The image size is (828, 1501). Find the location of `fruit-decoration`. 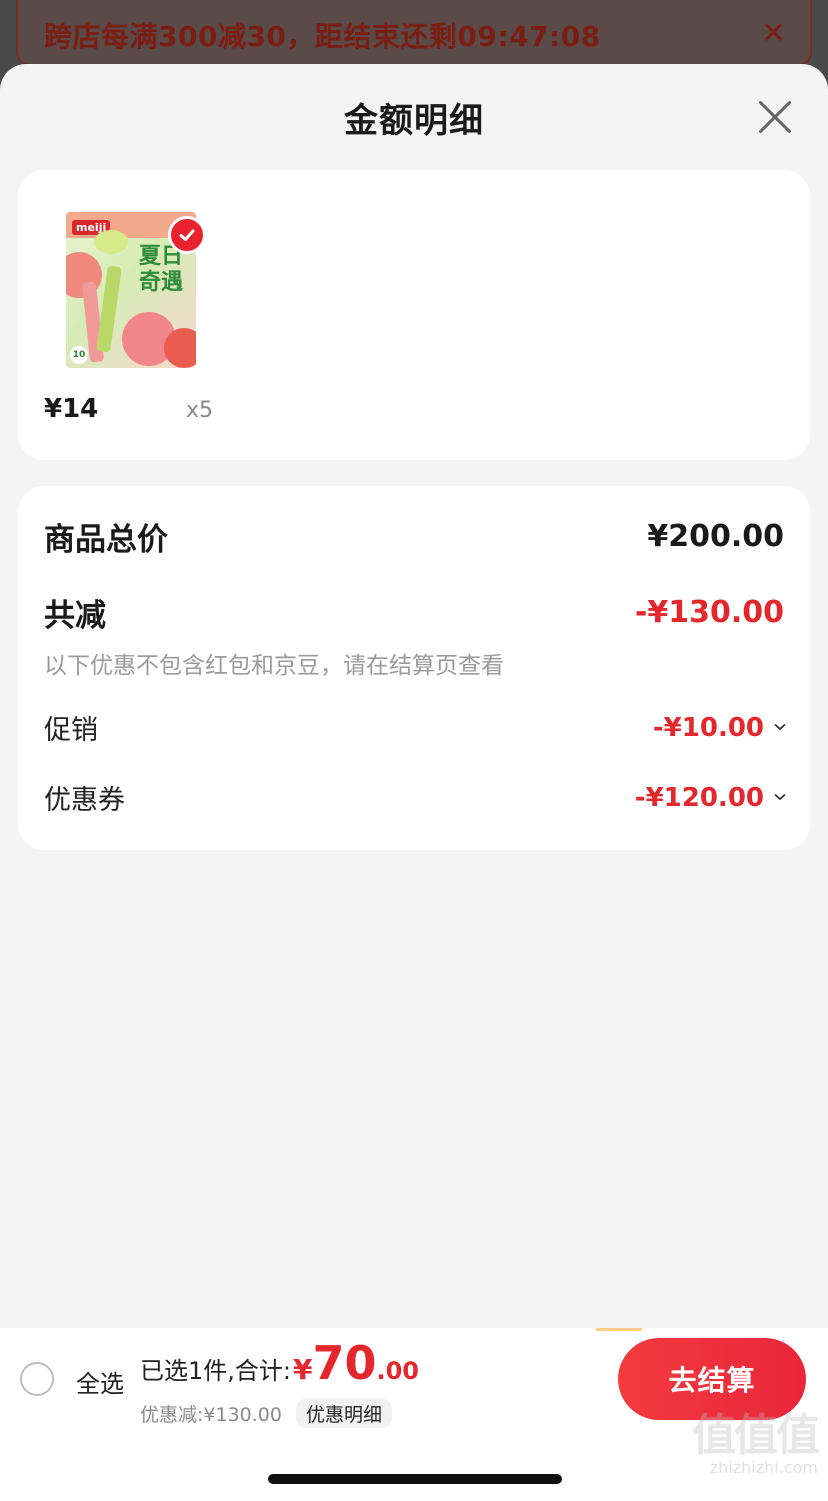

fruit-decoration is located at coordinates (180, 348).